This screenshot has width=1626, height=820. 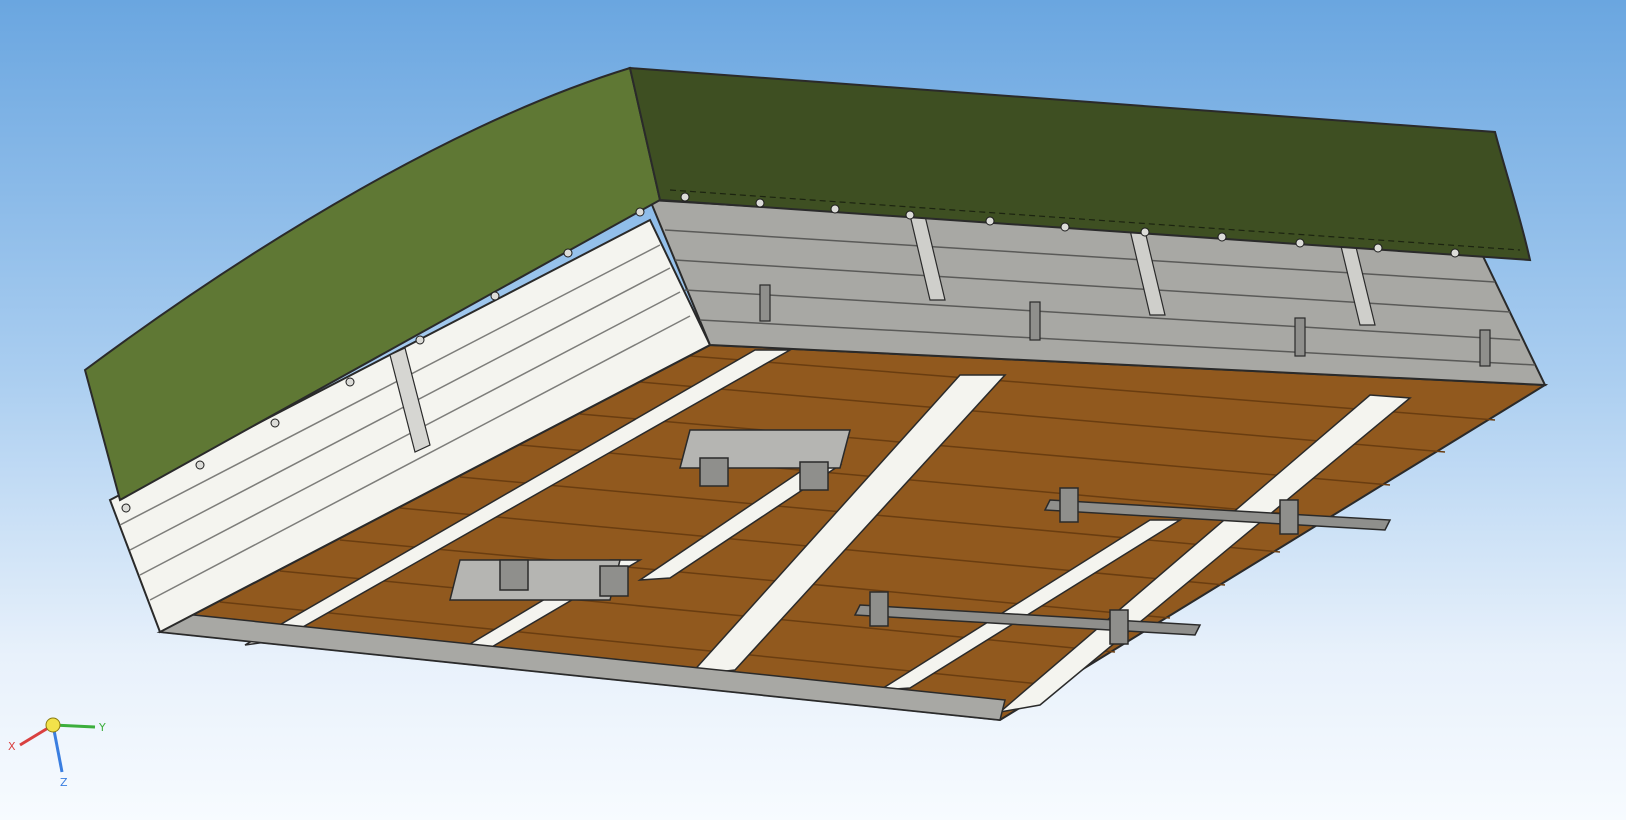 What do you see at coordinates (64, 782) in the screenshot?
I see `z-axis-label: Z` at bounding box center [64, 782].